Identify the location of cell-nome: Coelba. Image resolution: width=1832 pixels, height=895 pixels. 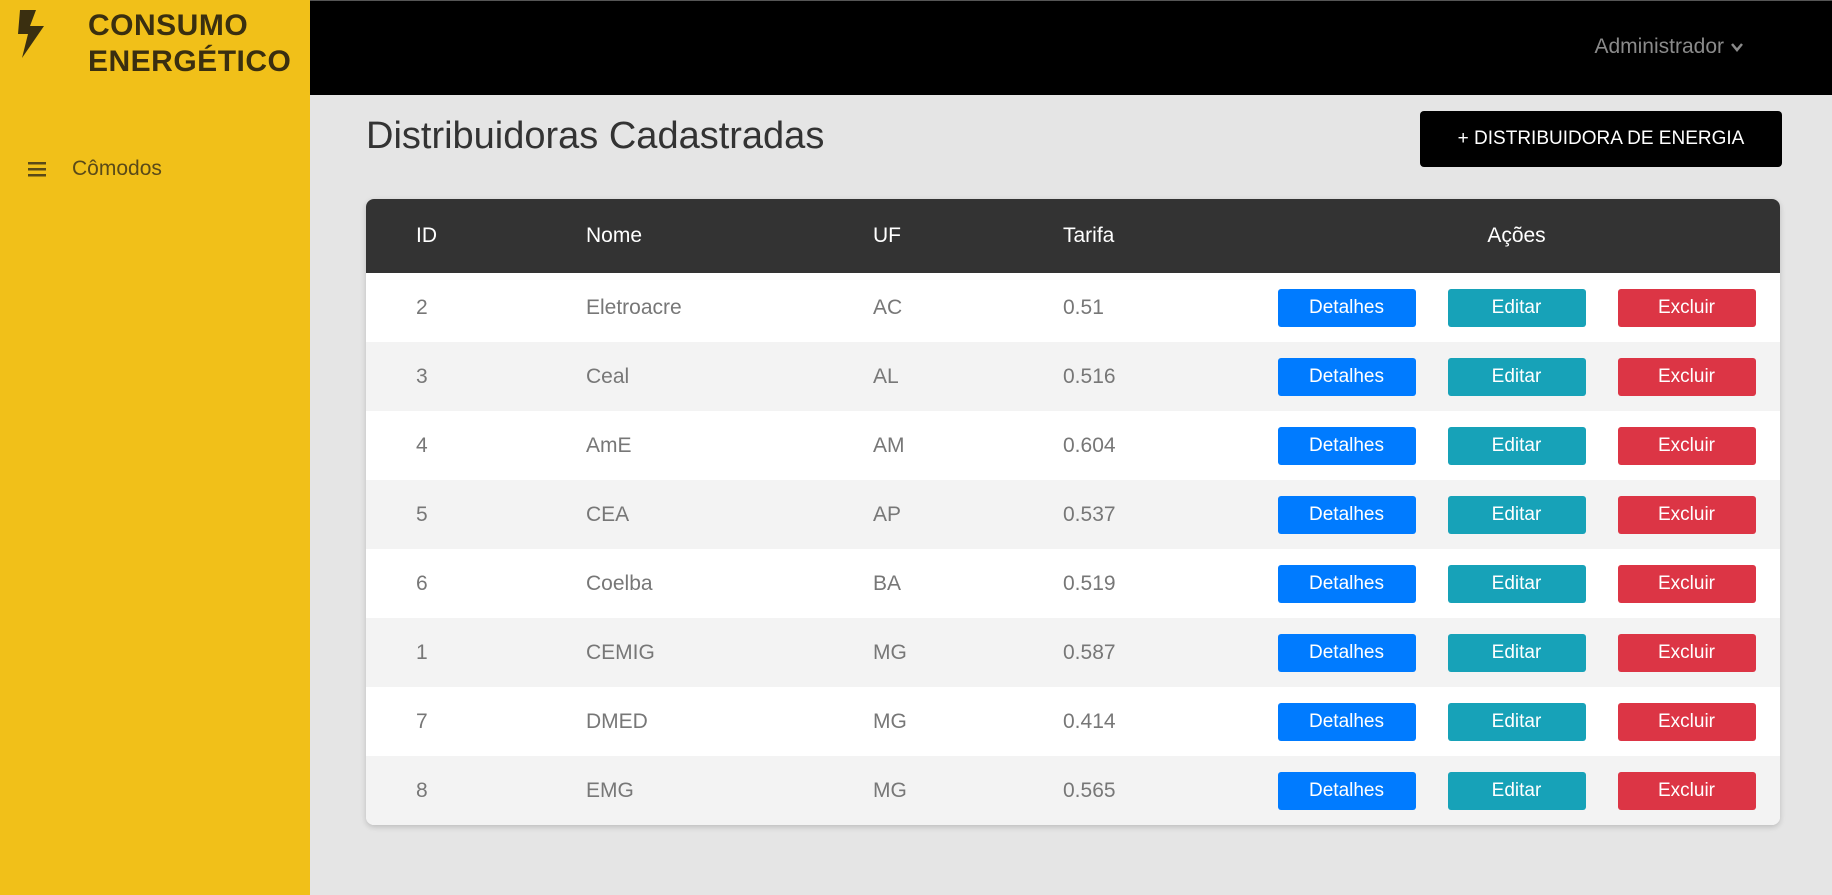
(619, 583).